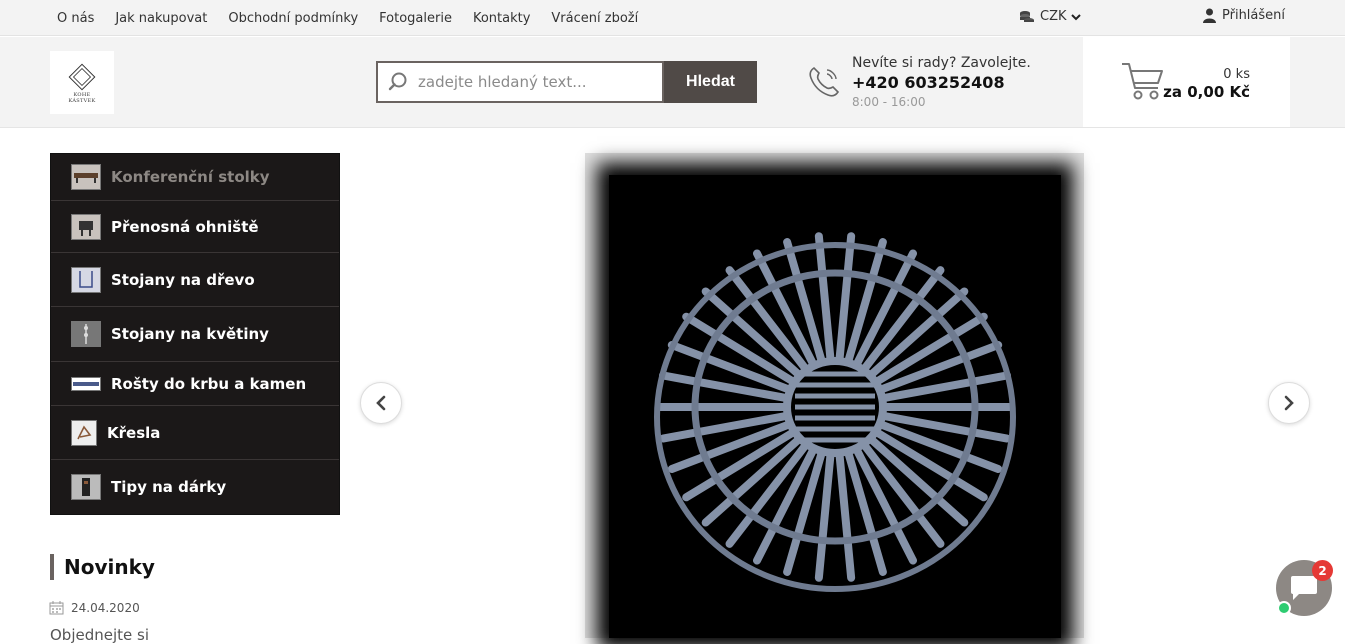 Image resolution: width=1345 pixels, height=644 pixels. I want to click on category-item-stojany-na-kvetiny: Stojany na květiny, so click(195, 334).